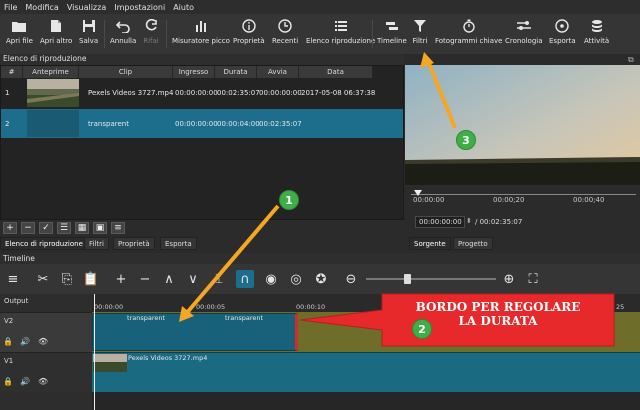  What do you see at coordinates (422, 329) in the screenshot?
I see `step-badge-2: 2` at bounding box center [422, 329].